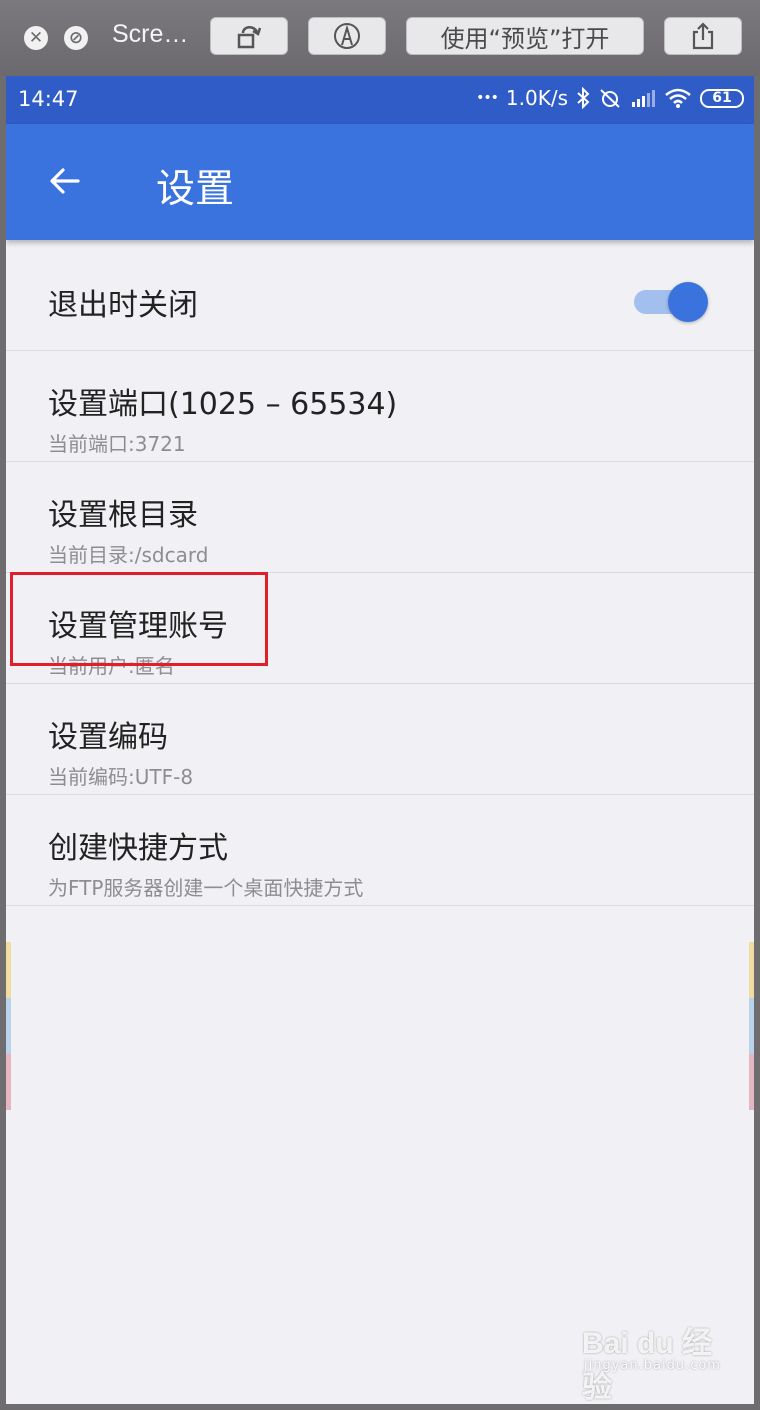 The image size is (760, 1410). I want to click on page-title: 设置, so click(195, 189).